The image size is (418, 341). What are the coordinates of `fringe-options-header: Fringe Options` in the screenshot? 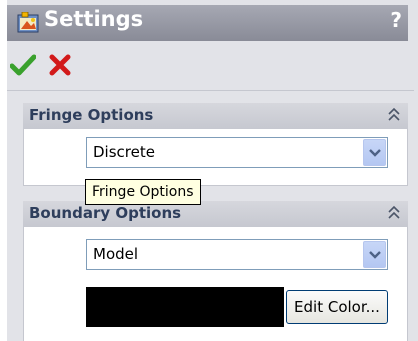 It's located at (215, 116).